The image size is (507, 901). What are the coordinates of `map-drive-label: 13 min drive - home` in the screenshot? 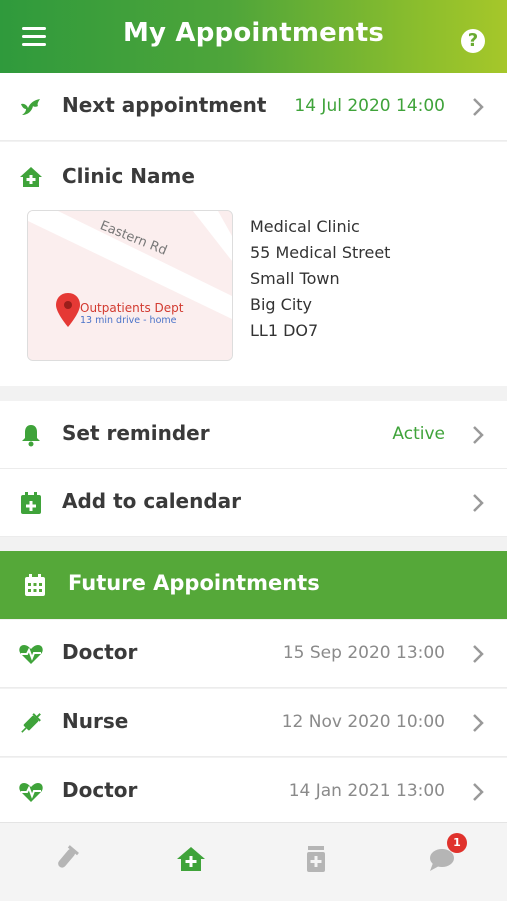 It's located at (128, 320).